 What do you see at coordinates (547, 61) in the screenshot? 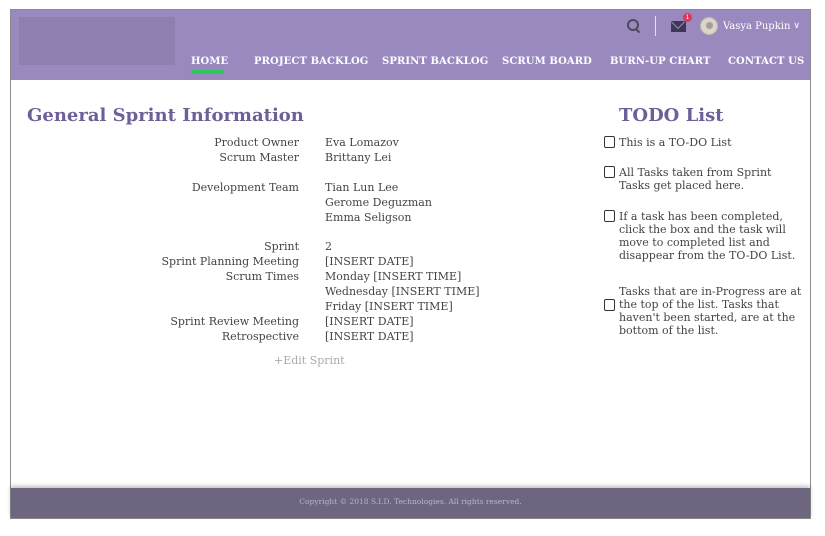
I see `nav-scrum-board: SCRUM BOARD` at bounding box center [547, 61].